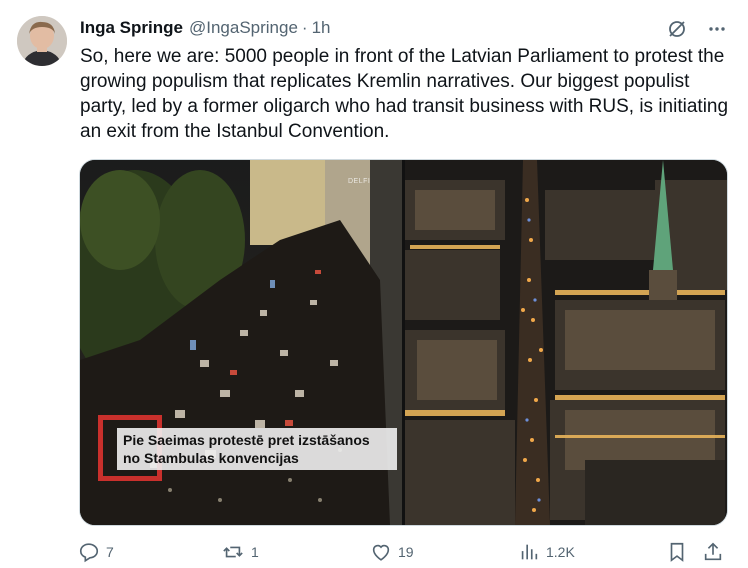 The height and width of the screenshot is (568, 748). I want to click on grok-icon, so click(677, 29).